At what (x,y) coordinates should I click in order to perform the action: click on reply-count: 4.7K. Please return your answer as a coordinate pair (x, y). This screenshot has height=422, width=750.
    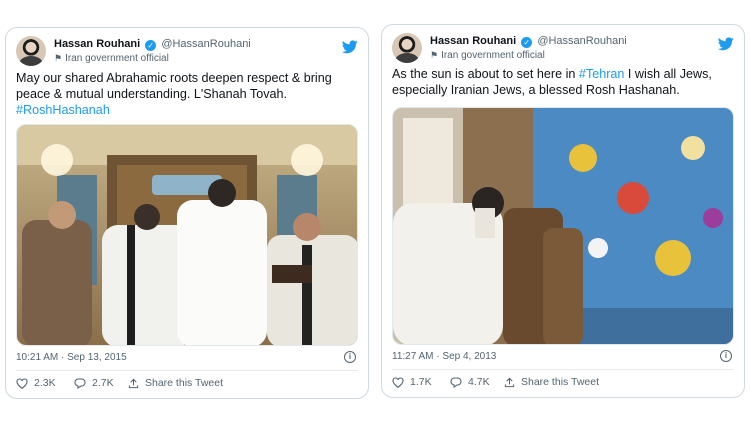
    Looking at the image, I should click on (479, 382).